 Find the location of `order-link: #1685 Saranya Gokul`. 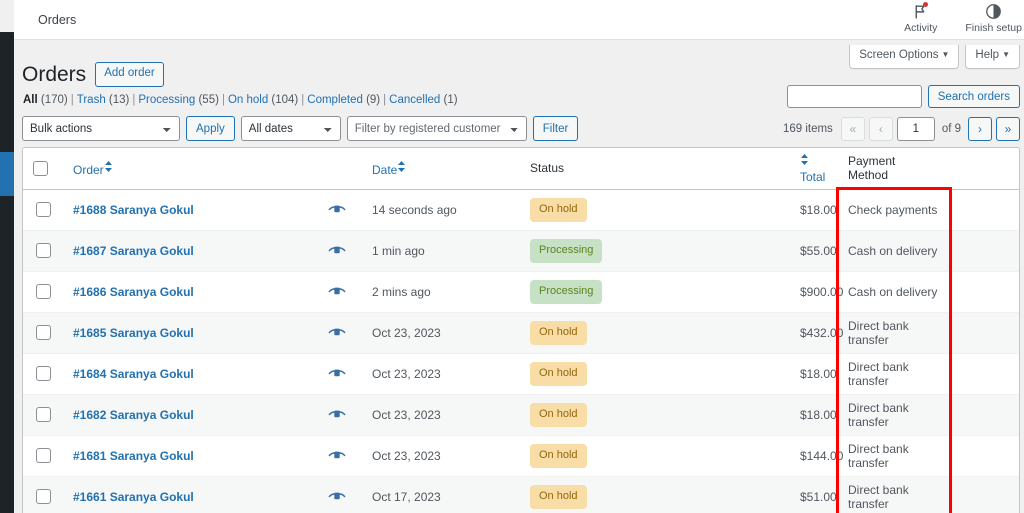

order-link: #1685 Saranya Gokul is located at coordinates (133, 333).